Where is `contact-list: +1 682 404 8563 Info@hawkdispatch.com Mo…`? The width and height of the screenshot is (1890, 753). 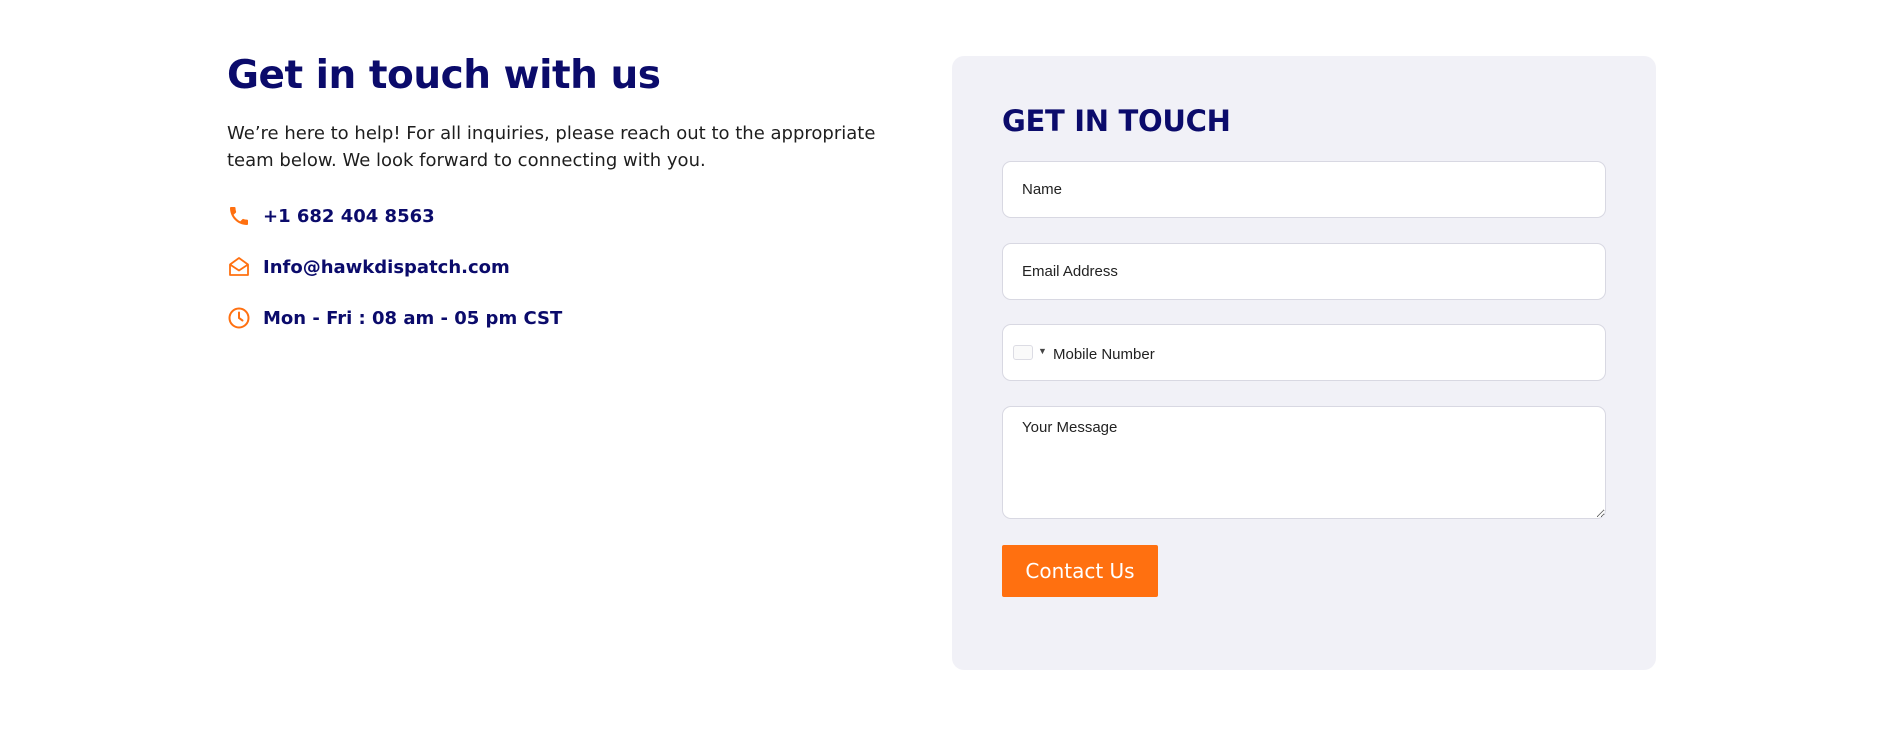
contact-list: +1 682 404 8563 Info@hawkdispatch.com Mo… is located at coordinates (557, 267).